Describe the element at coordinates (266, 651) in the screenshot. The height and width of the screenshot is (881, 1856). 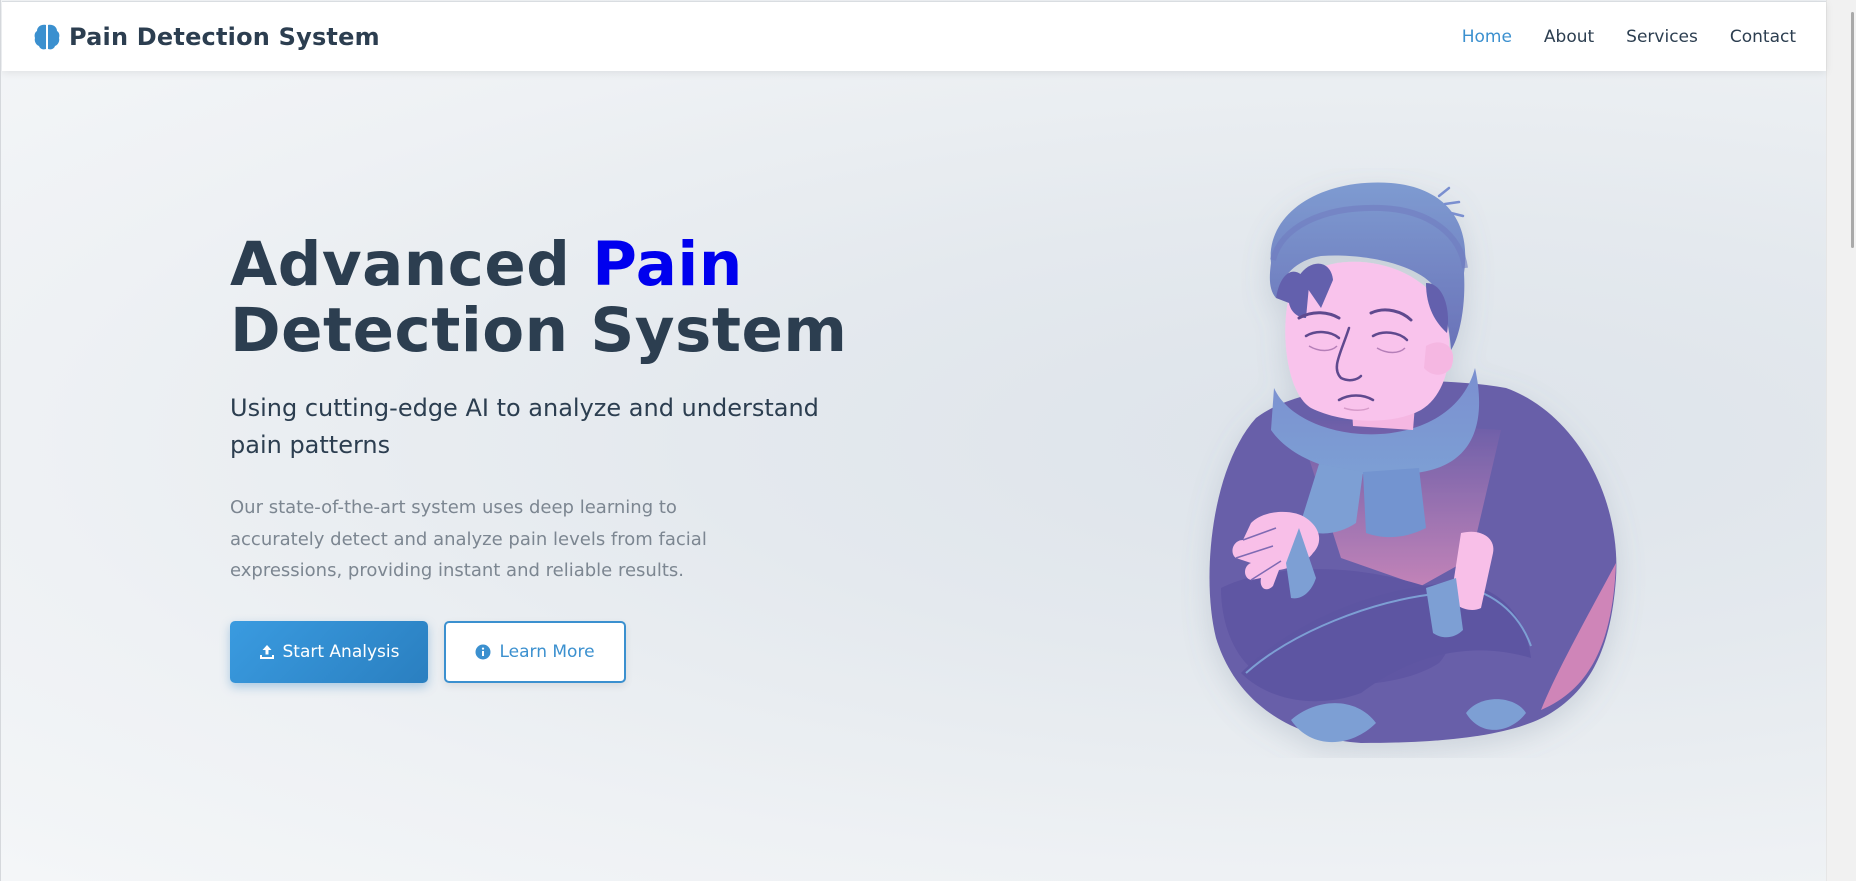
I see `upload-icon` at that location.